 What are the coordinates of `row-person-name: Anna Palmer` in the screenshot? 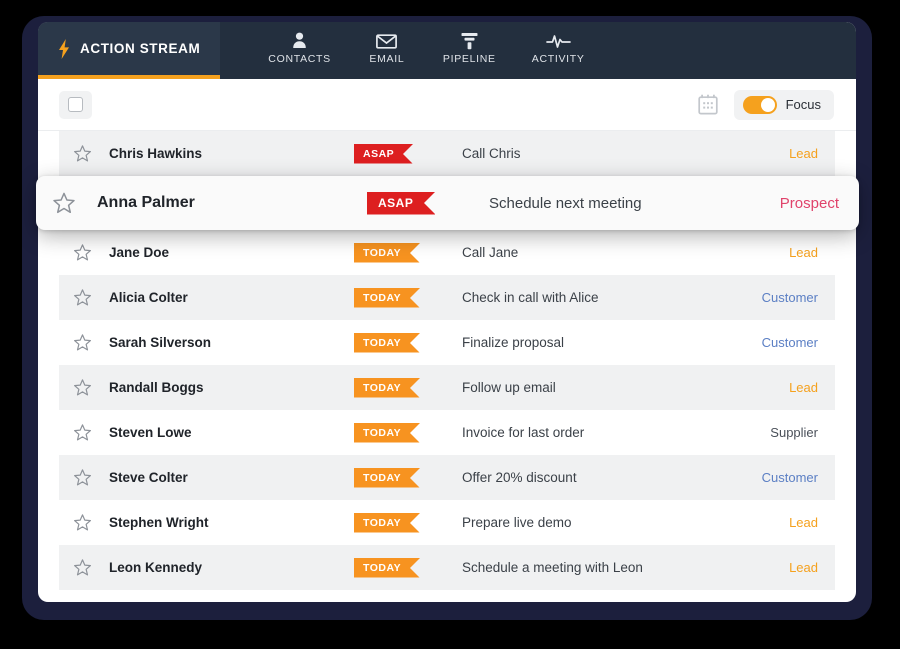 It's located at (146, 202).